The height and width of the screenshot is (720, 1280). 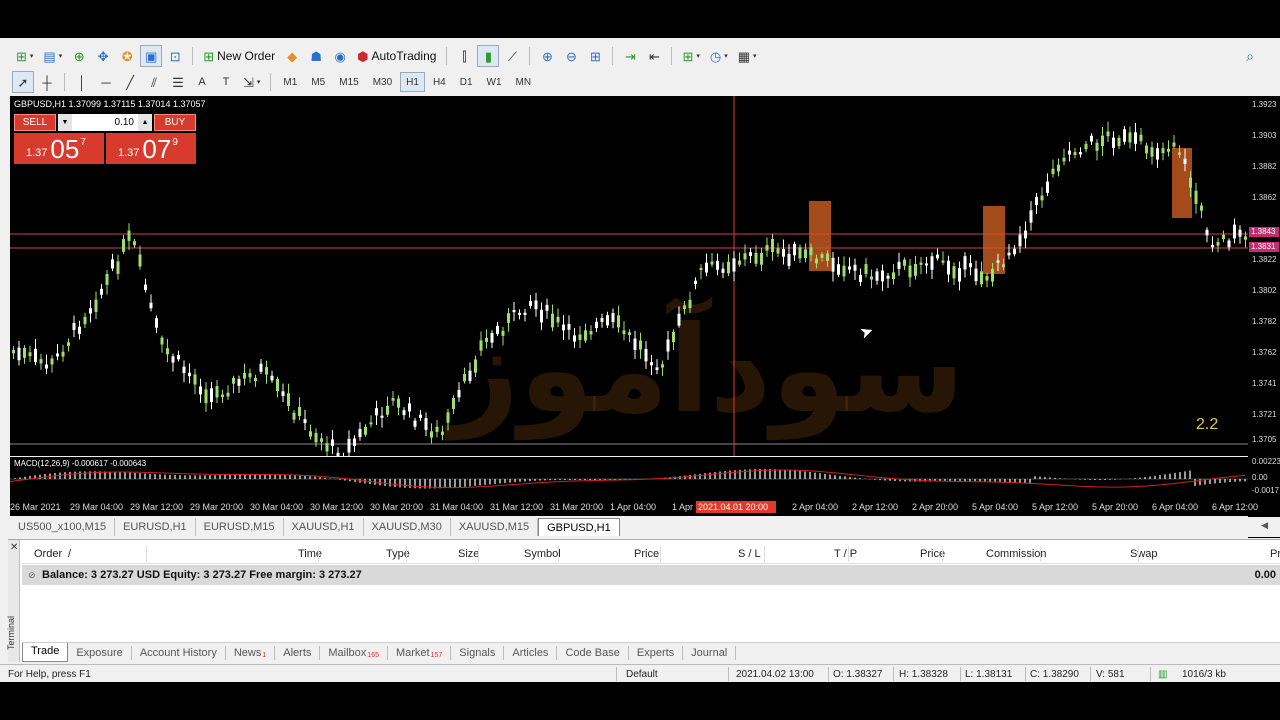 What do you see at coordinates (47, 82) in the screenshot?
I see `crosshair-tool-button: ┼` at bounding box center [47, 82].